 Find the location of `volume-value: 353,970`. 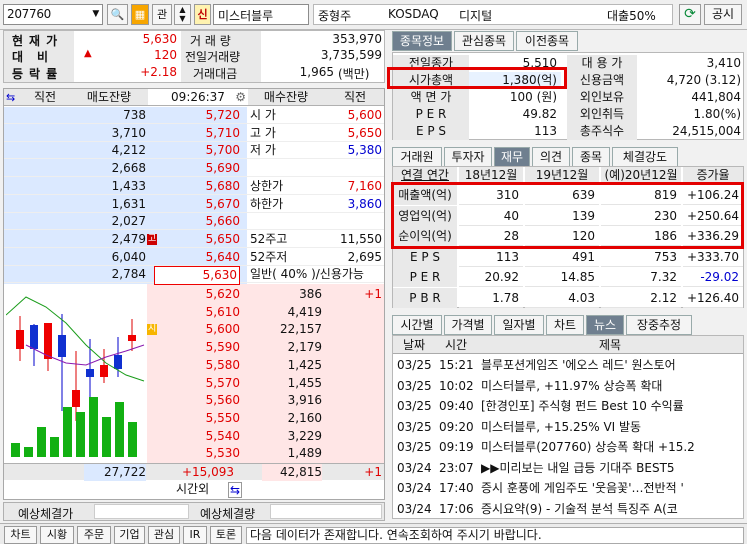

volume-value: 353,970 is located at coordinates (357, 39).